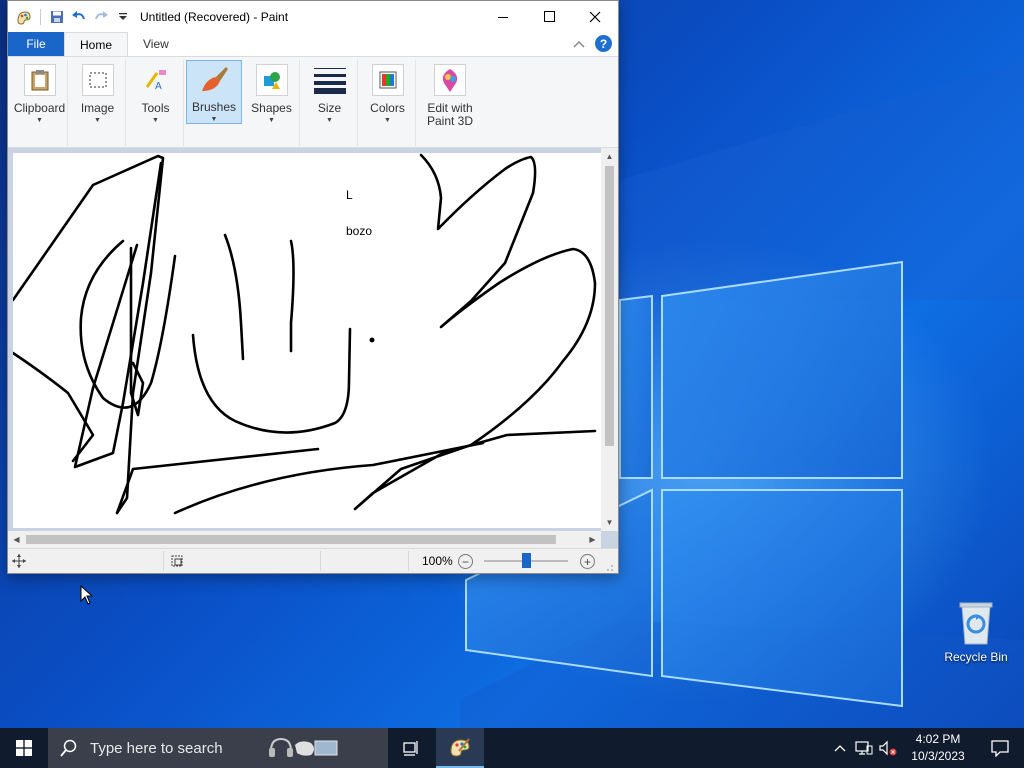 This screenshot has height=768, width=1024. Describe the element at coordinates (39, 108) in the screenshot. I see `clipboard-label: Clipboard` at that location.